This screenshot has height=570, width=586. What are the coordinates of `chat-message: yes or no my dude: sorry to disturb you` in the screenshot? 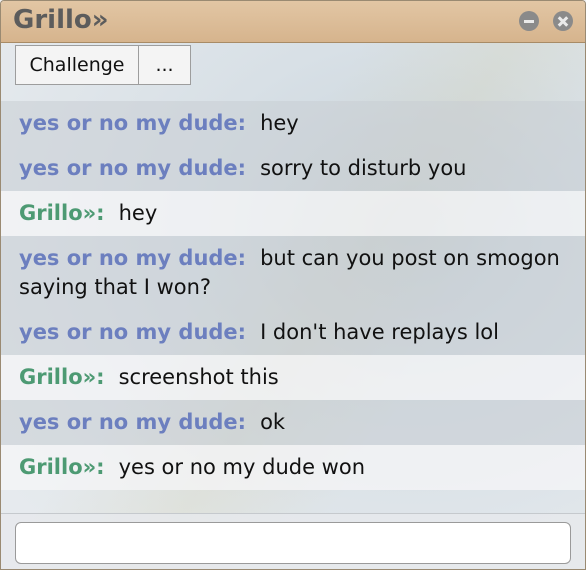 It's located at (293, 168).